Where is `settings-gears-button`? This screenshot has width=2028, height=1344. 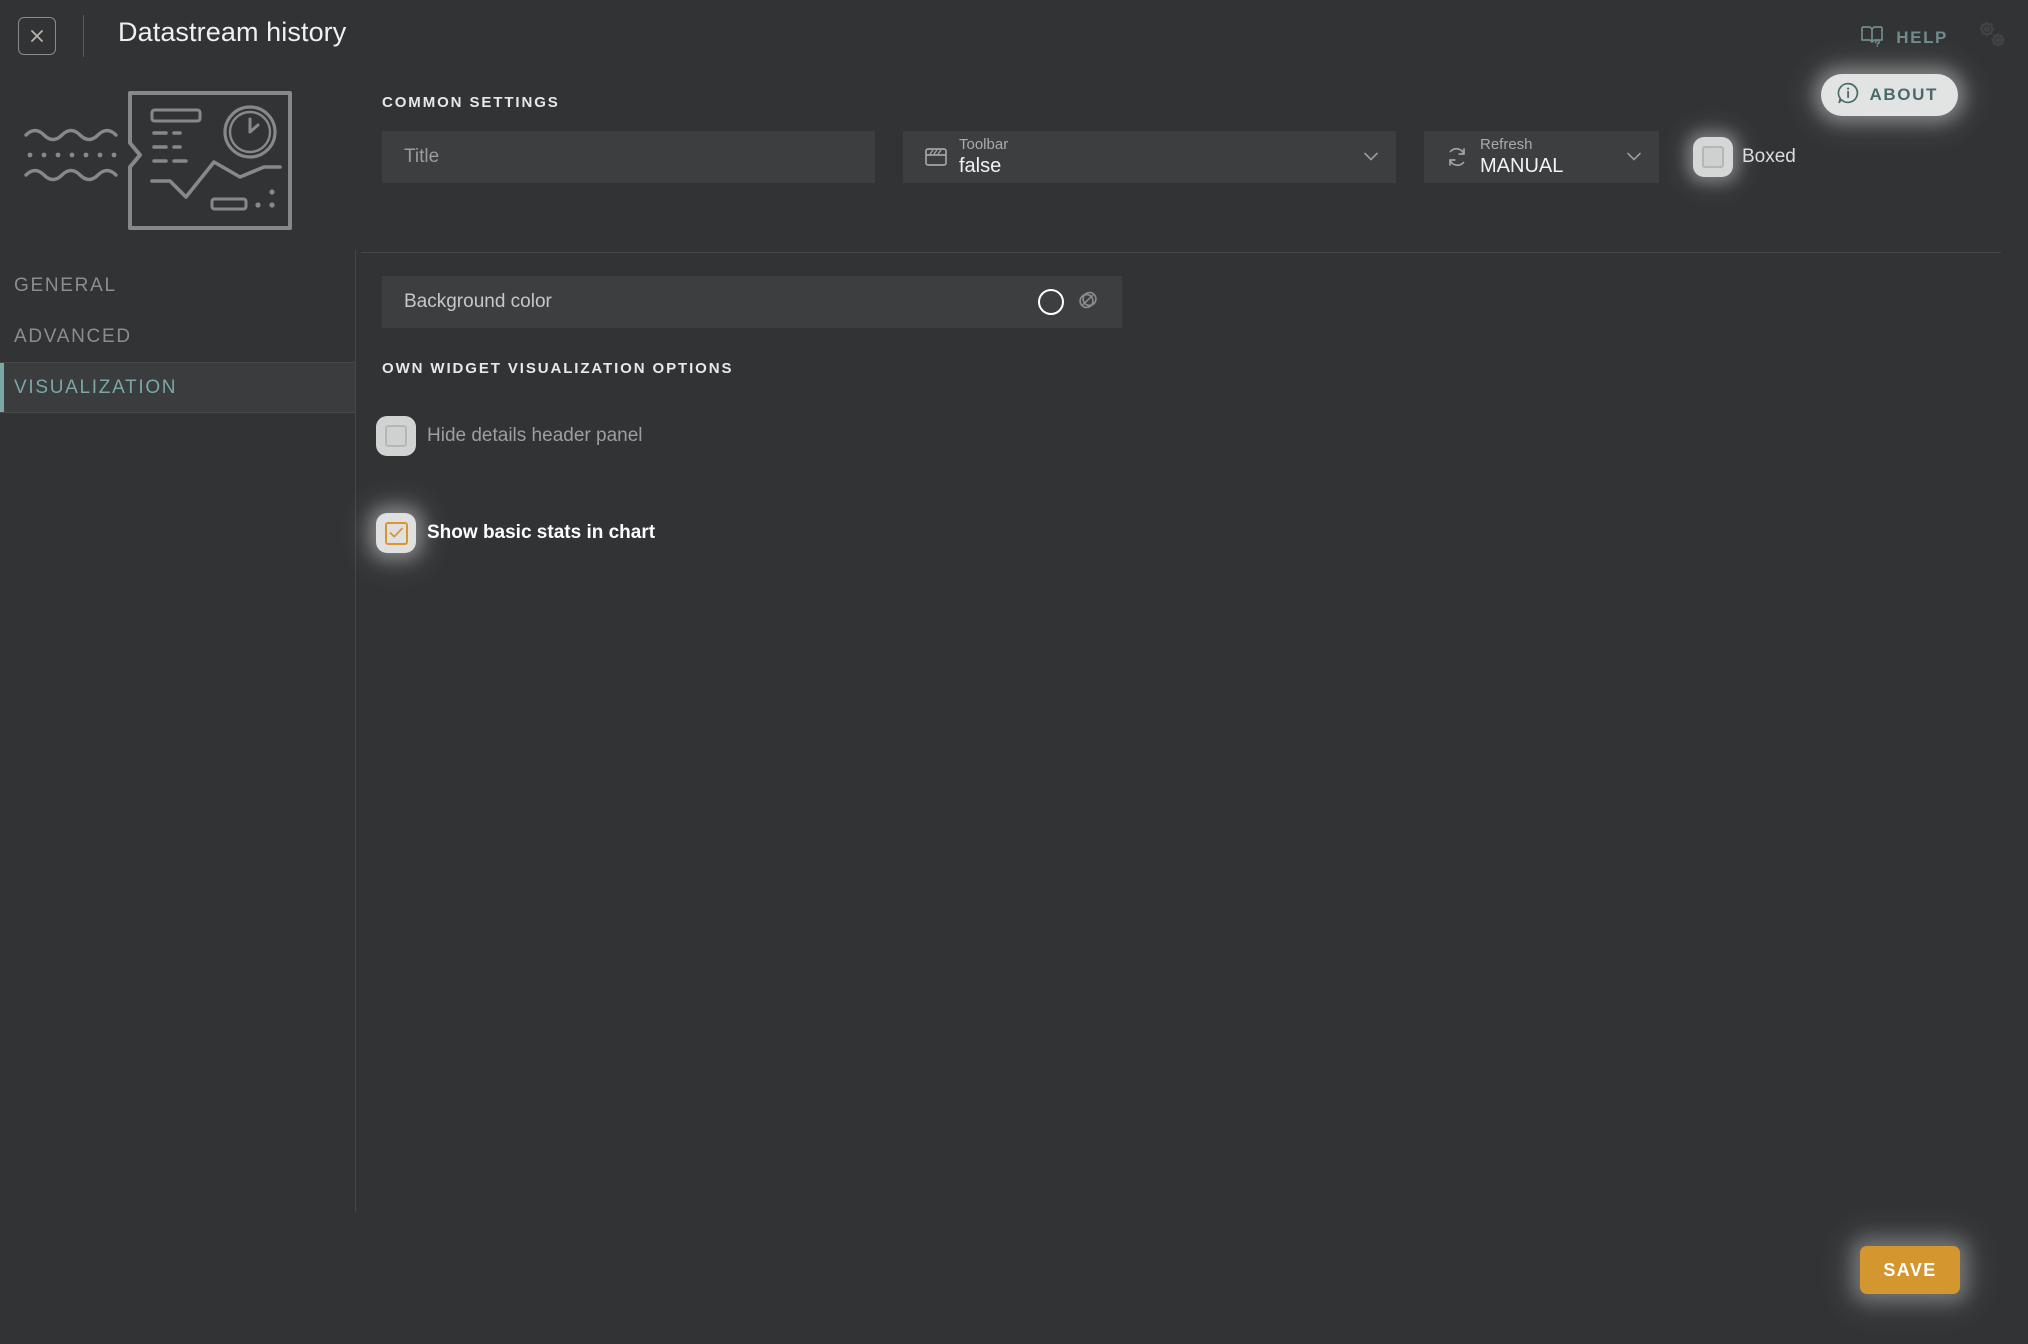 settings-gears-button is located at coordinates (1992, 36).